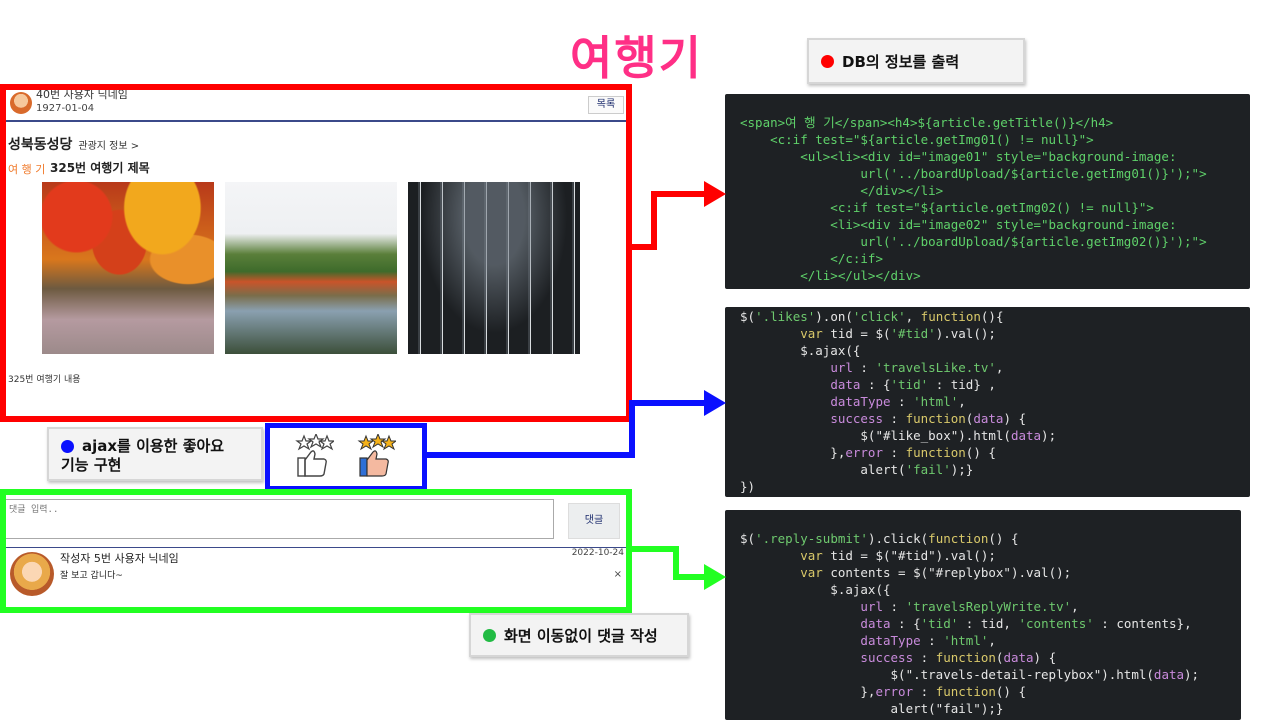 The width and height of the screenshot is (1280, 720). Describe the element at coordinates (91, 576) in the screenshot. I see `reply-text: 잘 보고 갑니다~` at that location.